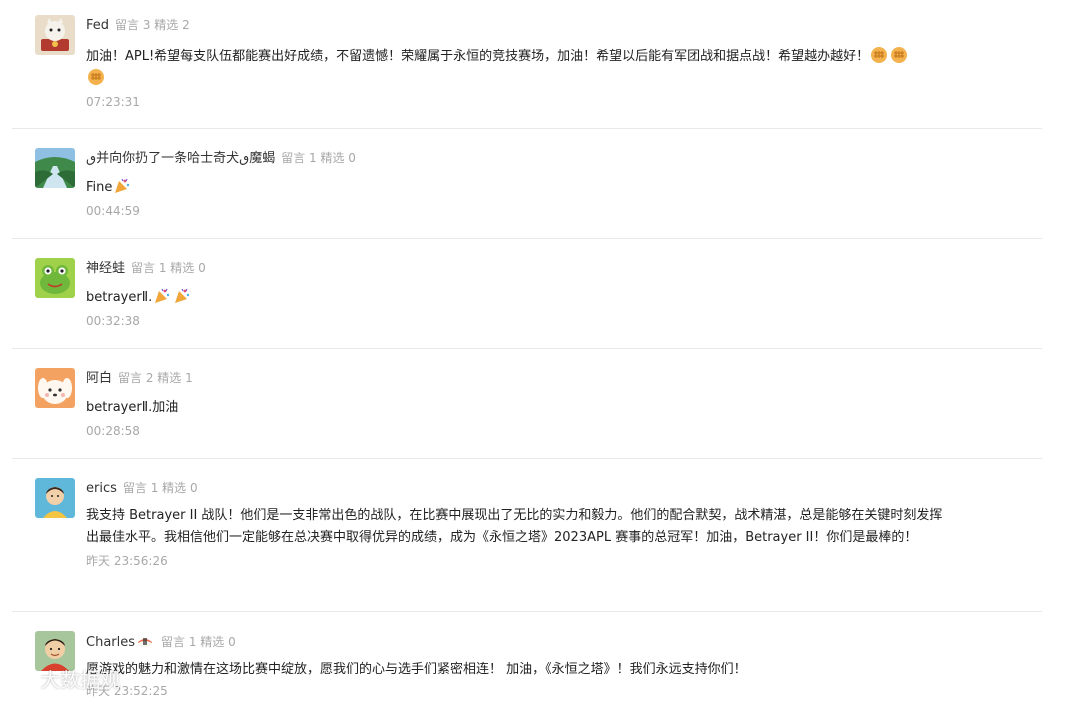  I want to click on nickname: ٯ并向你扔了一条哈士奇犬ٯ魔蝎, so click(181, 158).